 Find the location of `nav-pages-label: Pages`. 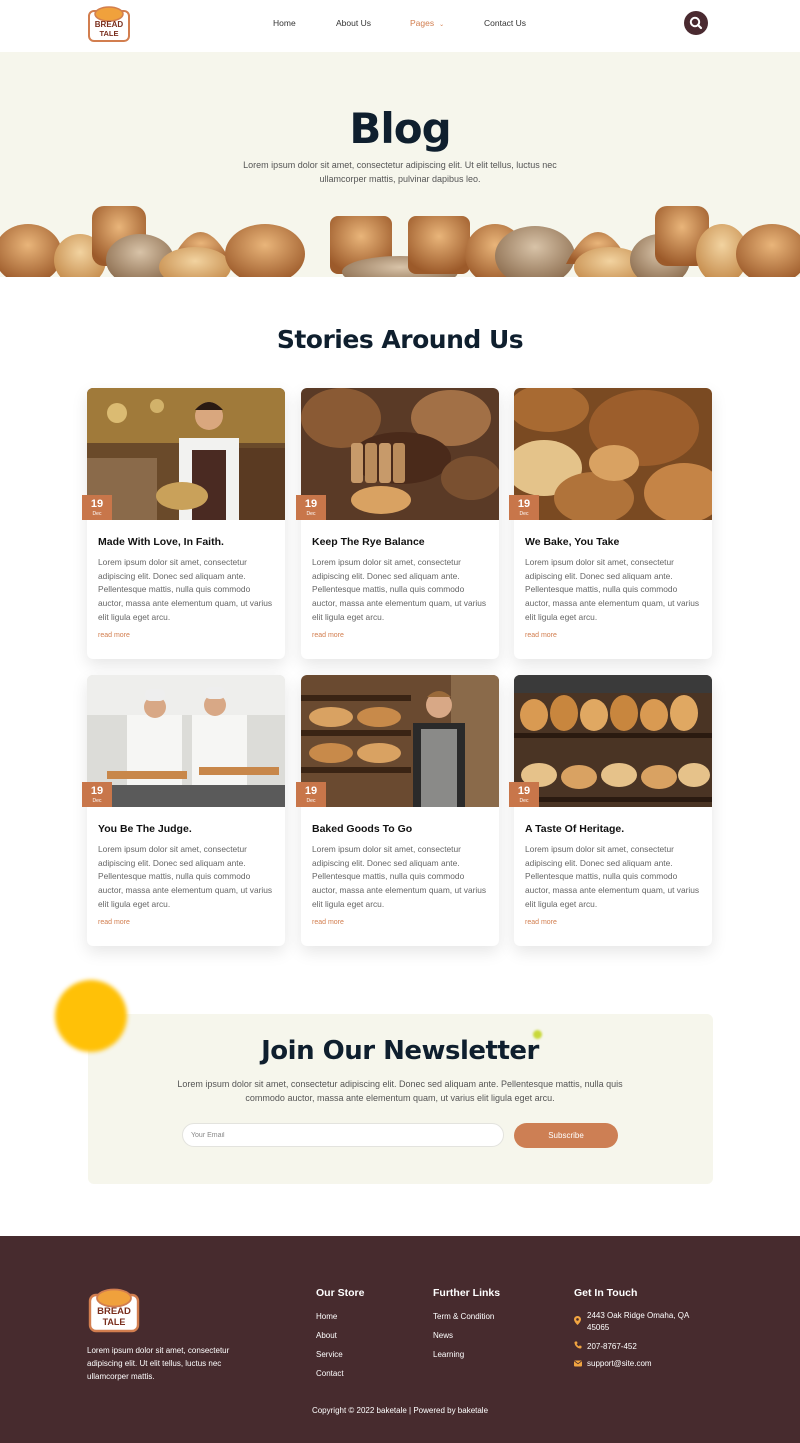

nav-pages-label: Pages is located at coordinates (422, 23).